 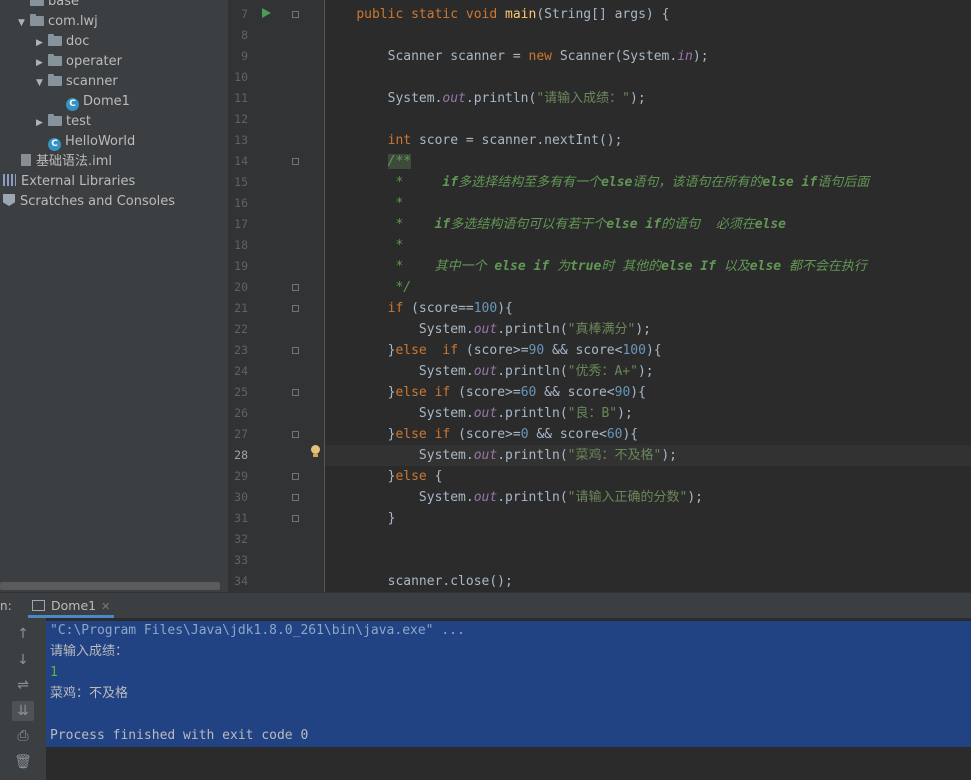 What do you see at coordinates (241, 455) in the screenshot?
I see `line-number: 28` at bounding box center [241, 455].